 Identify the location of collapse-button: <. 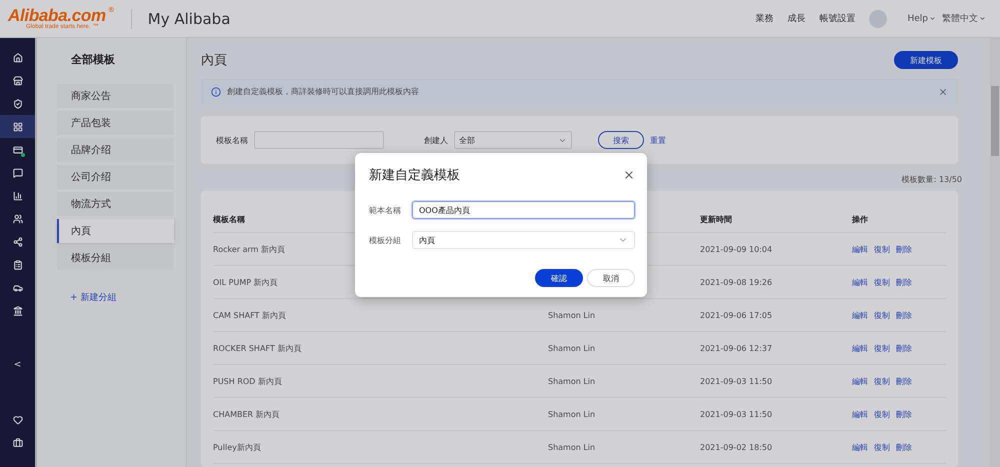
(18, 365).